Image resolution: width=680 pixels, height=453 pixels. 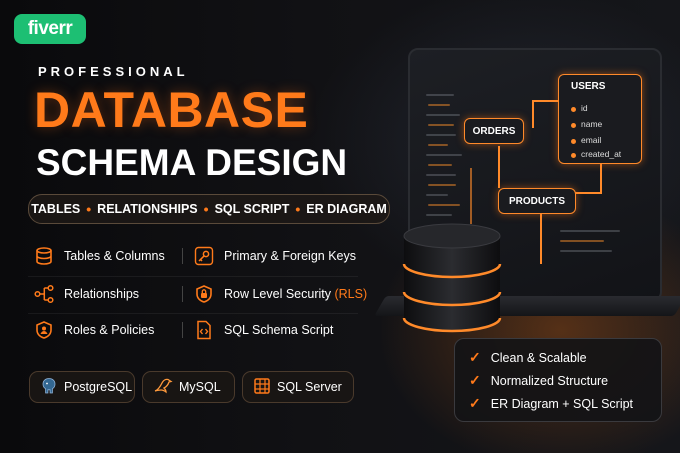 I want to click on db-label: PostgreSQL, so click(x=98, y=387).